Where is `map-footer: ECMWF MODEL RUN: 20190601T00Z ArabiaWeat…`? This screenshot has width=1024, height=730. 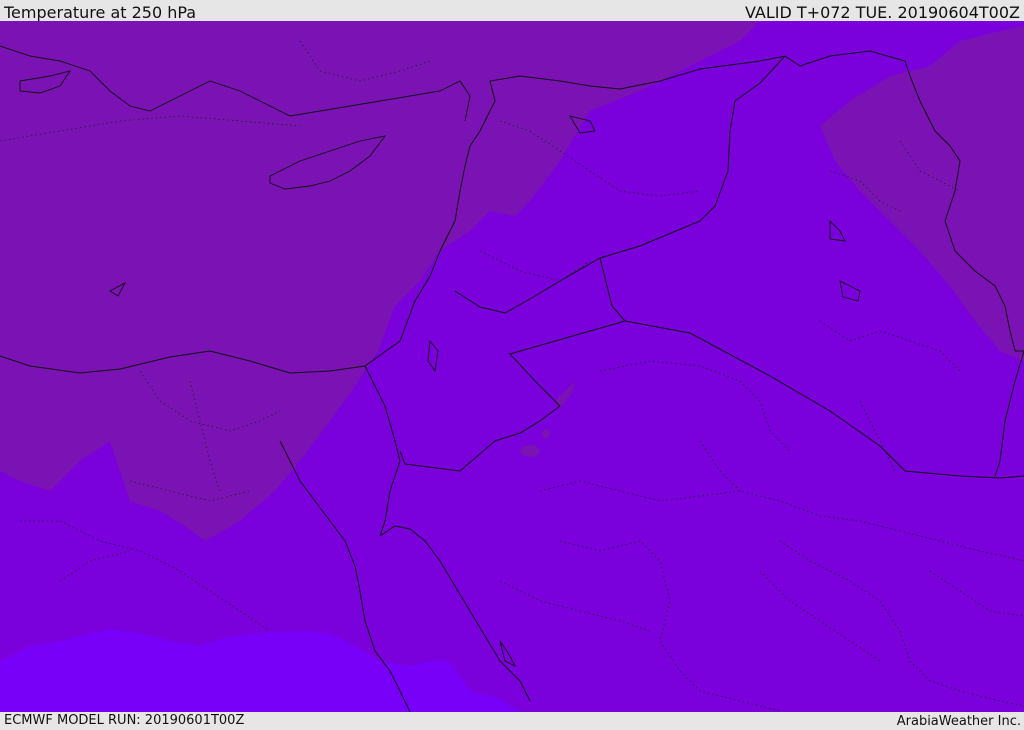 map-footer: ECMWF MODEL RUN: 20190601T00Z ArabiaWeat… is located at coordinates (512, 720).